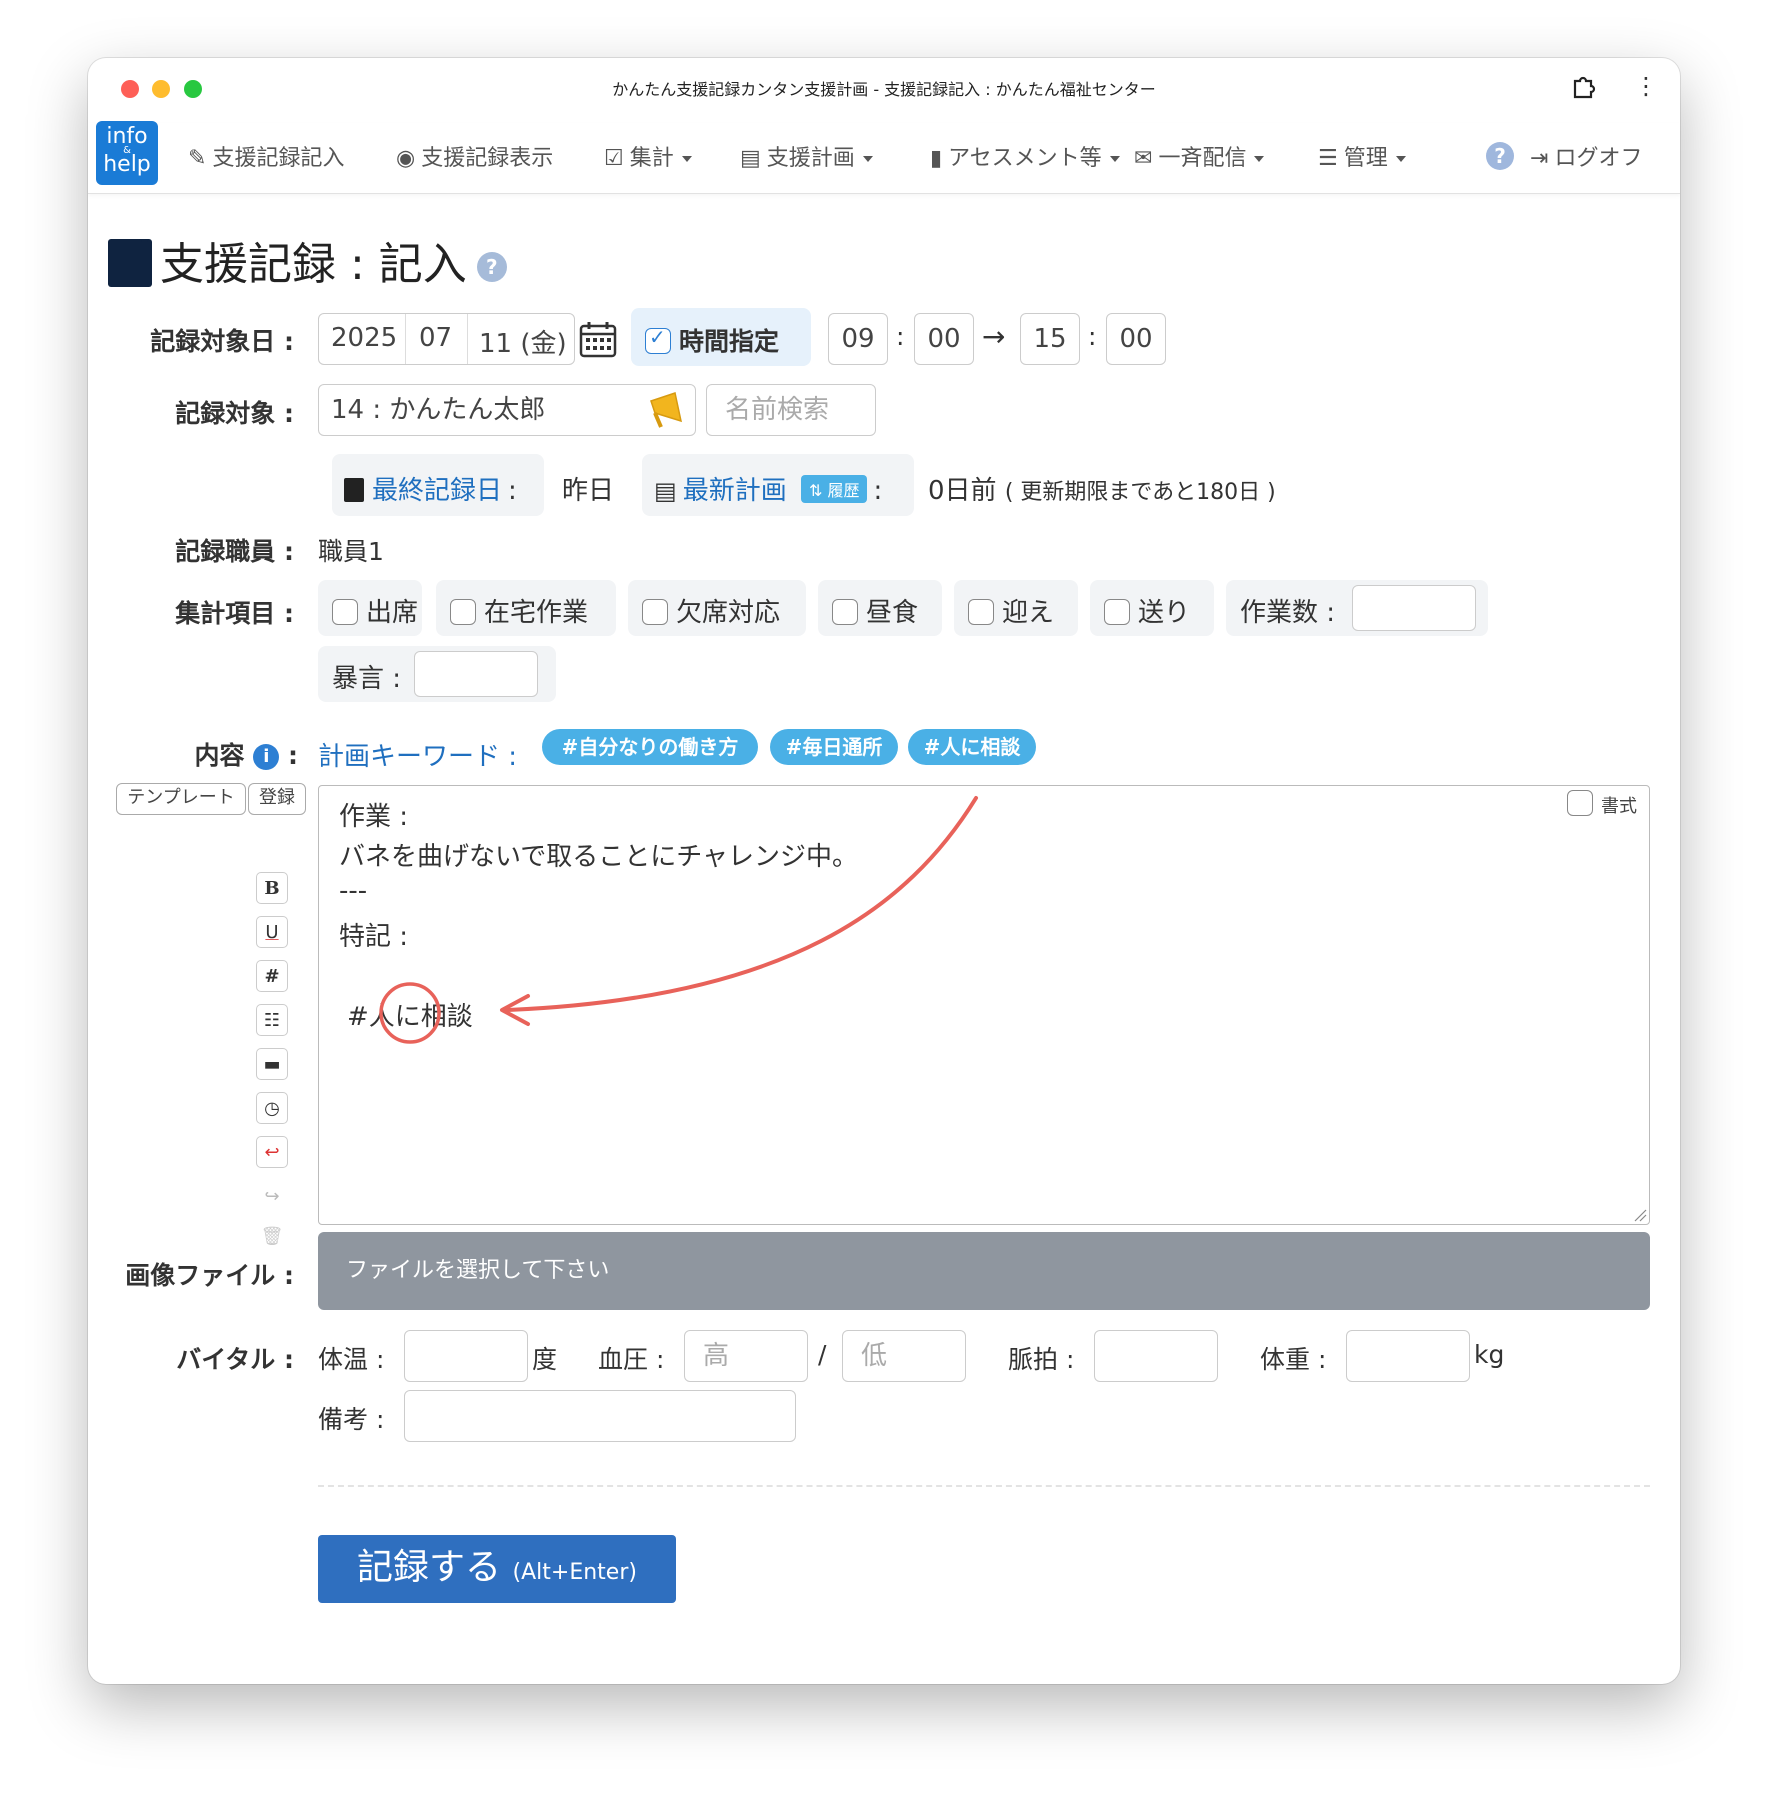 This screenshot has width=1770, height=1800. What do you see at coordinates (600, 1416) in the screenshot?
I see `note-input` at bounding box center [600, 1416].